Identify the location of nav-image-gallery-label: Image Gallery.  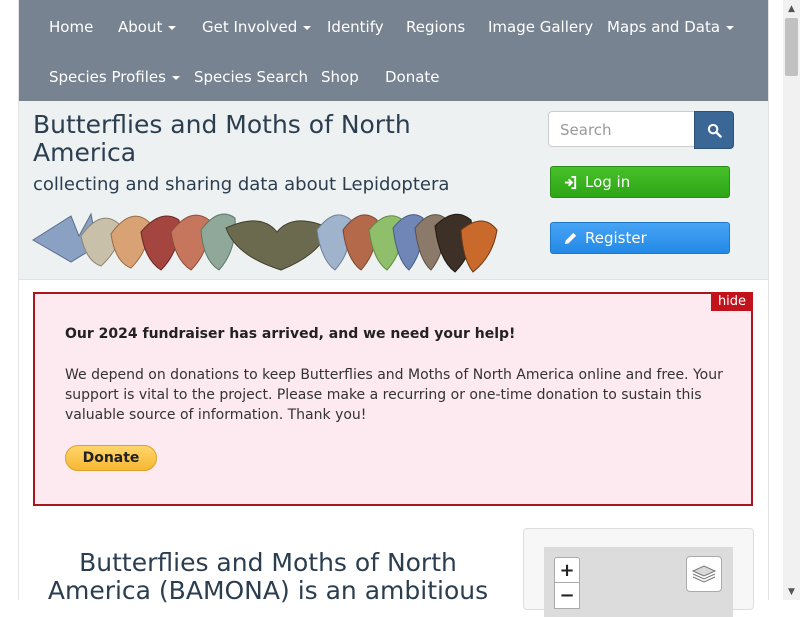
(541, 27).